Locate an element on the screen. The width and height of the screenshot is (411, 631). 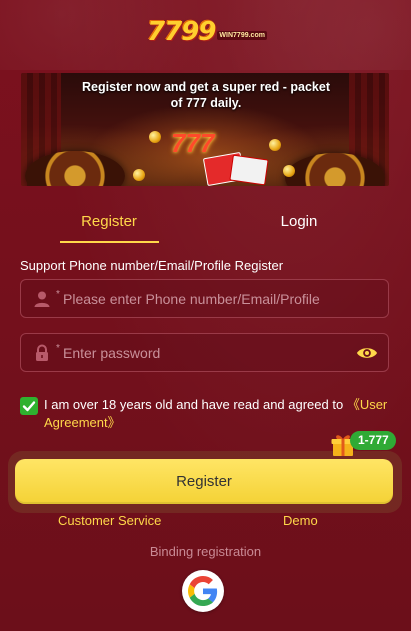
user-icon is located at coordinates (42, 299).